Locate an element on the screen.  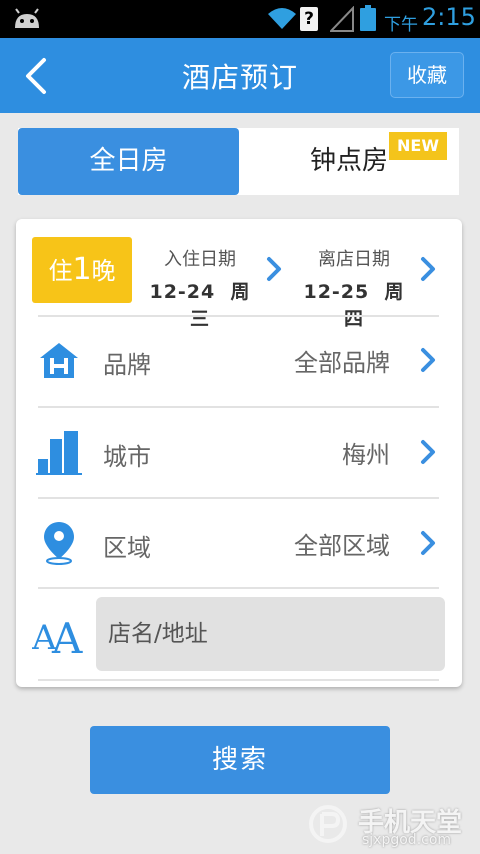
checkin-value: 12-24 周三 is located at coordinates (200, 304).